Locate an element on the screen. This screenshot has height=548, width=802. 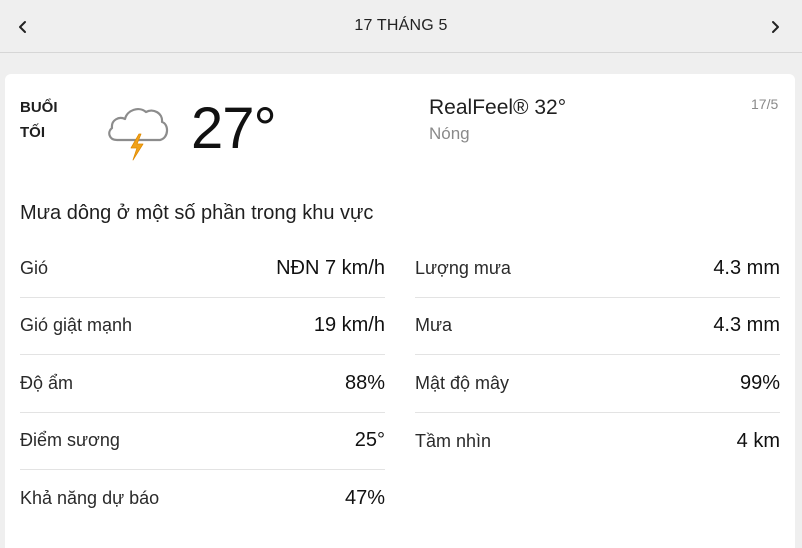
next-day-button is located at coordinates (775, 27).